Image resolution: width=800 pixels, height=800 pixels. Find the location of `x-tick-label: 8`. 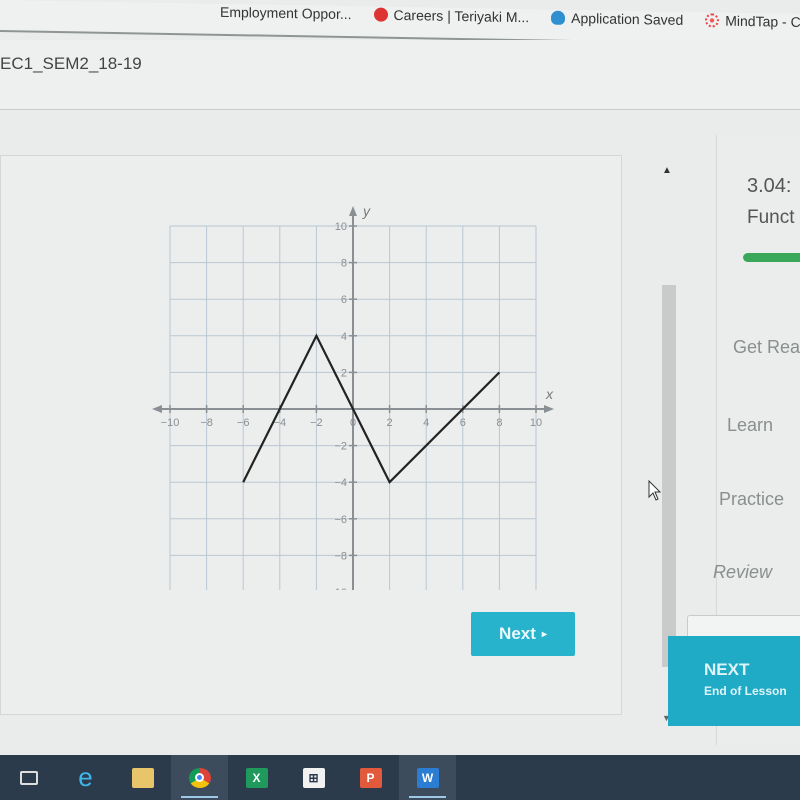

x-tick-label: 8 is located at coordinates (499, 423).